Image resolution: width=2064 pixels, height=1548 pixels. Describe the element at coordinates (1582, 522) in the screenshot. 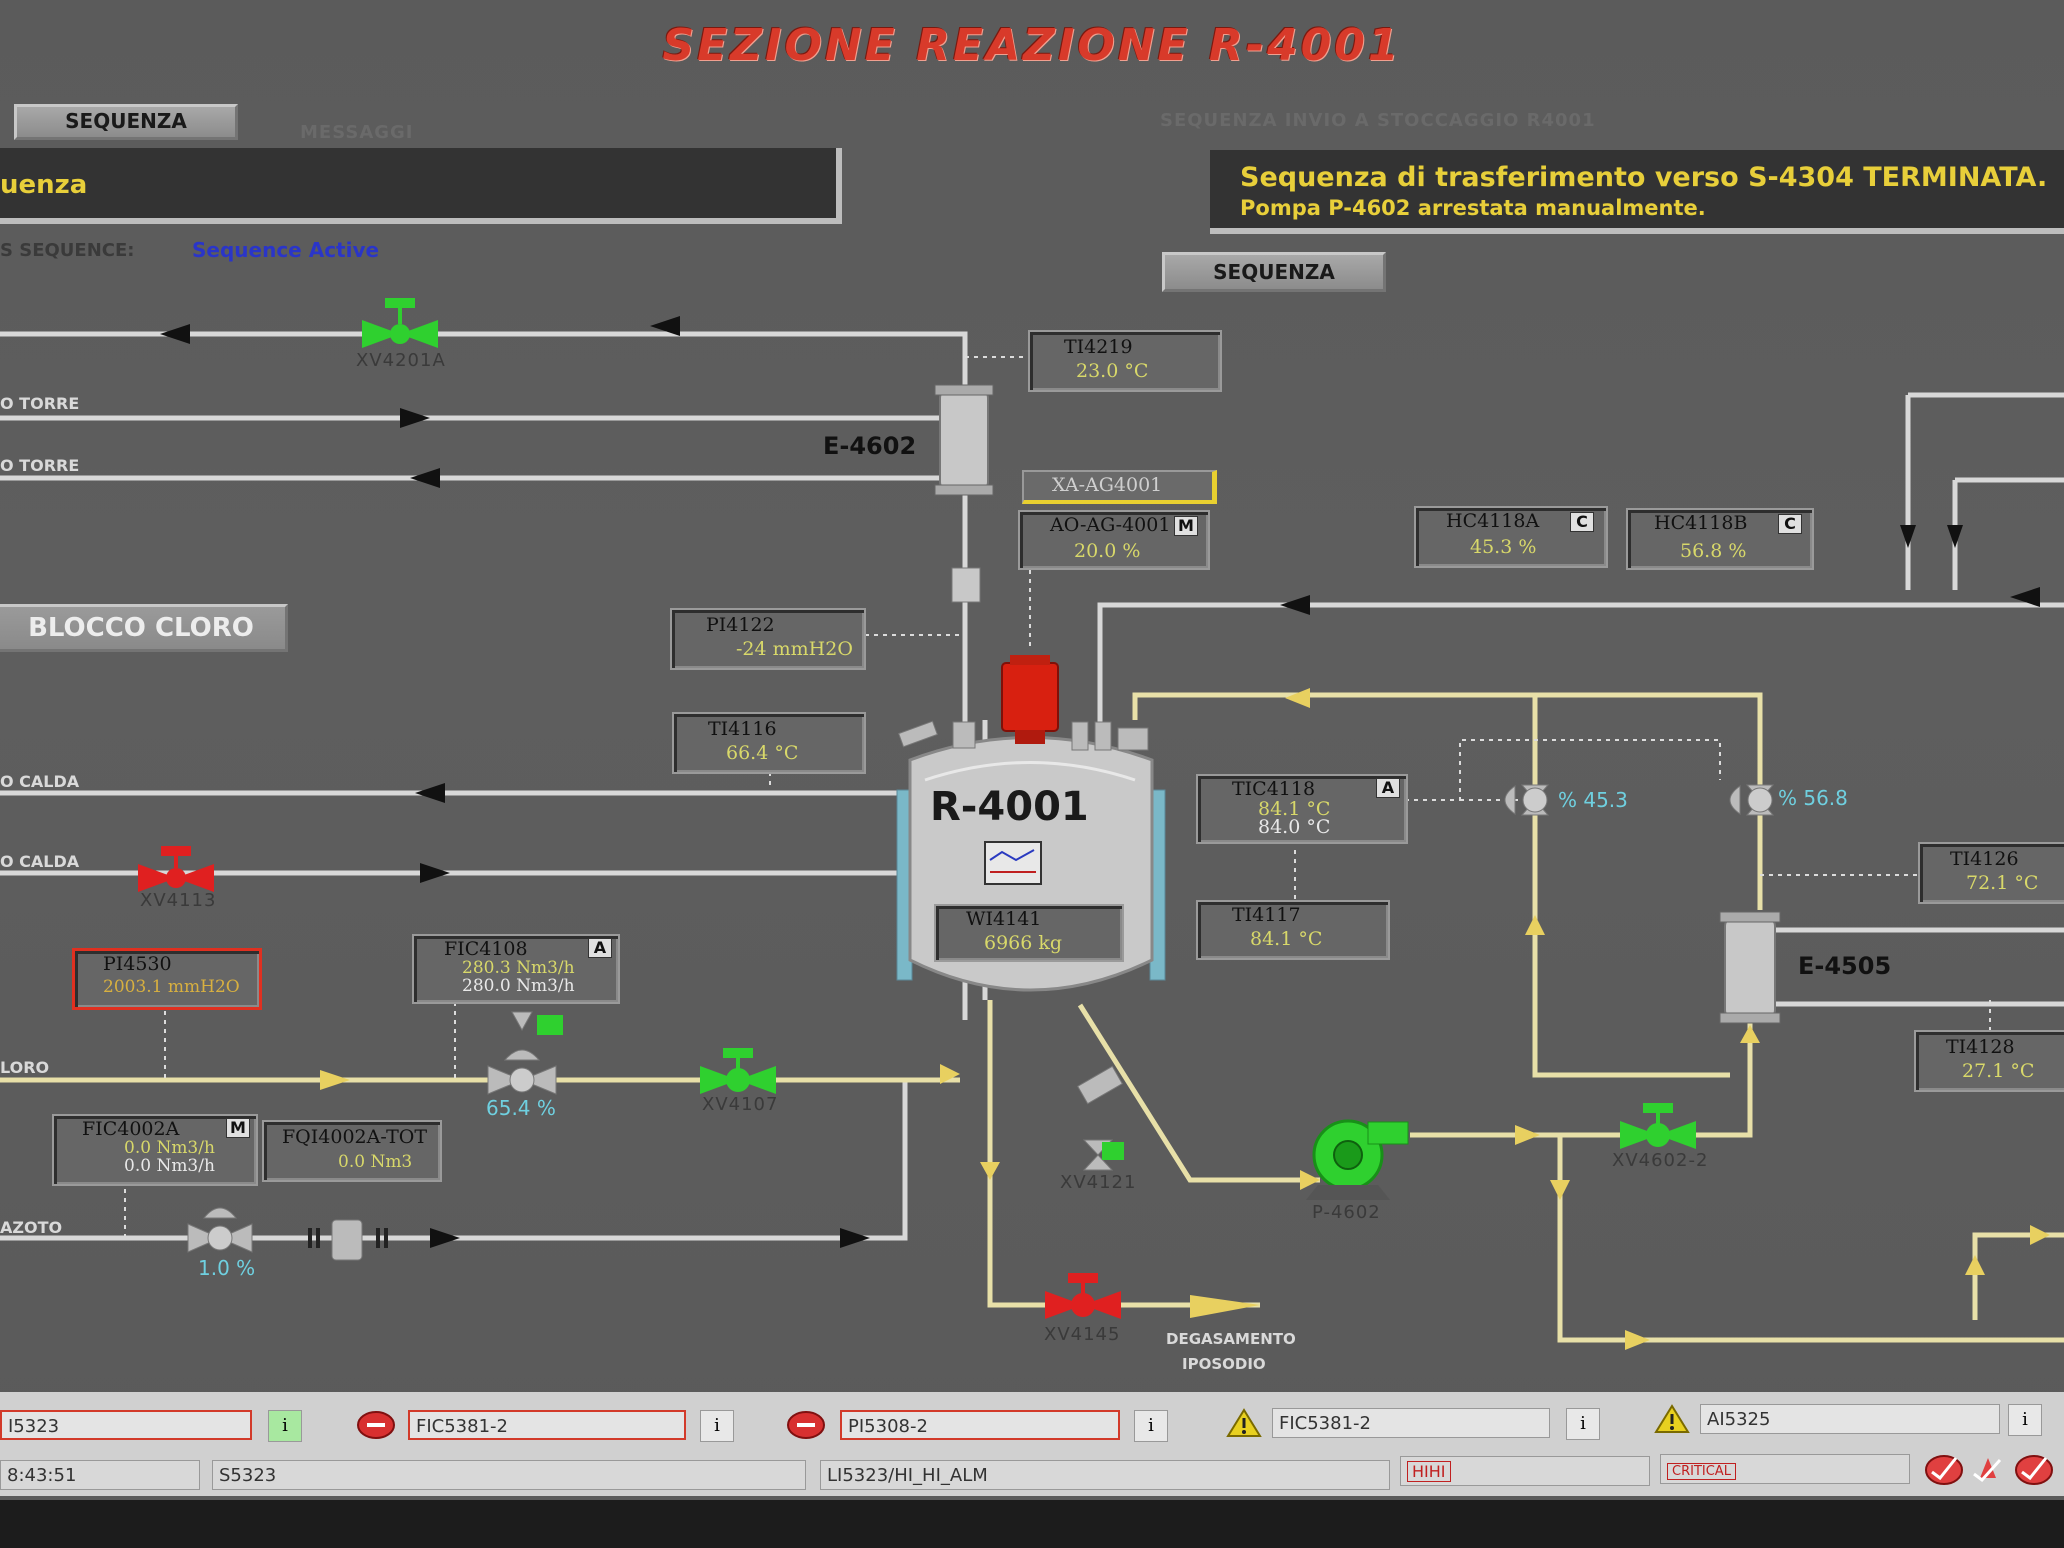

I see `hc4118a-mode: C` at that location.